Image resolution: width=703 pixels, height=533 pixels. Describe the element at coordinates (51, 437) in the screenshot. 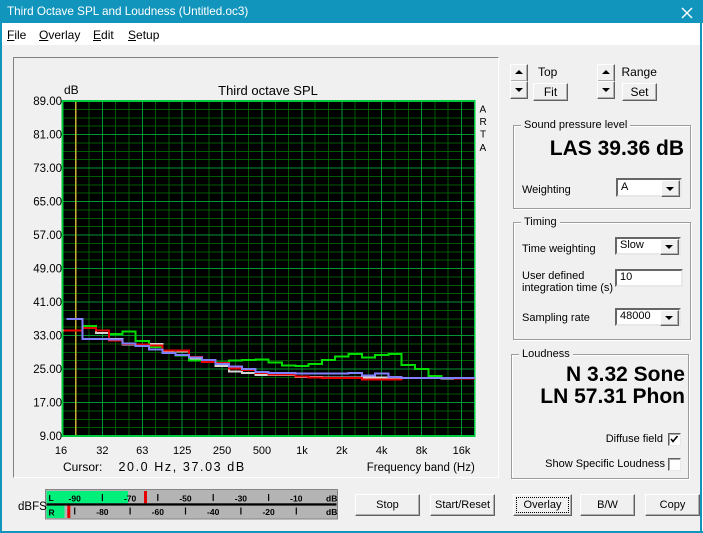

I see `svg-text: 9.00` at that location.